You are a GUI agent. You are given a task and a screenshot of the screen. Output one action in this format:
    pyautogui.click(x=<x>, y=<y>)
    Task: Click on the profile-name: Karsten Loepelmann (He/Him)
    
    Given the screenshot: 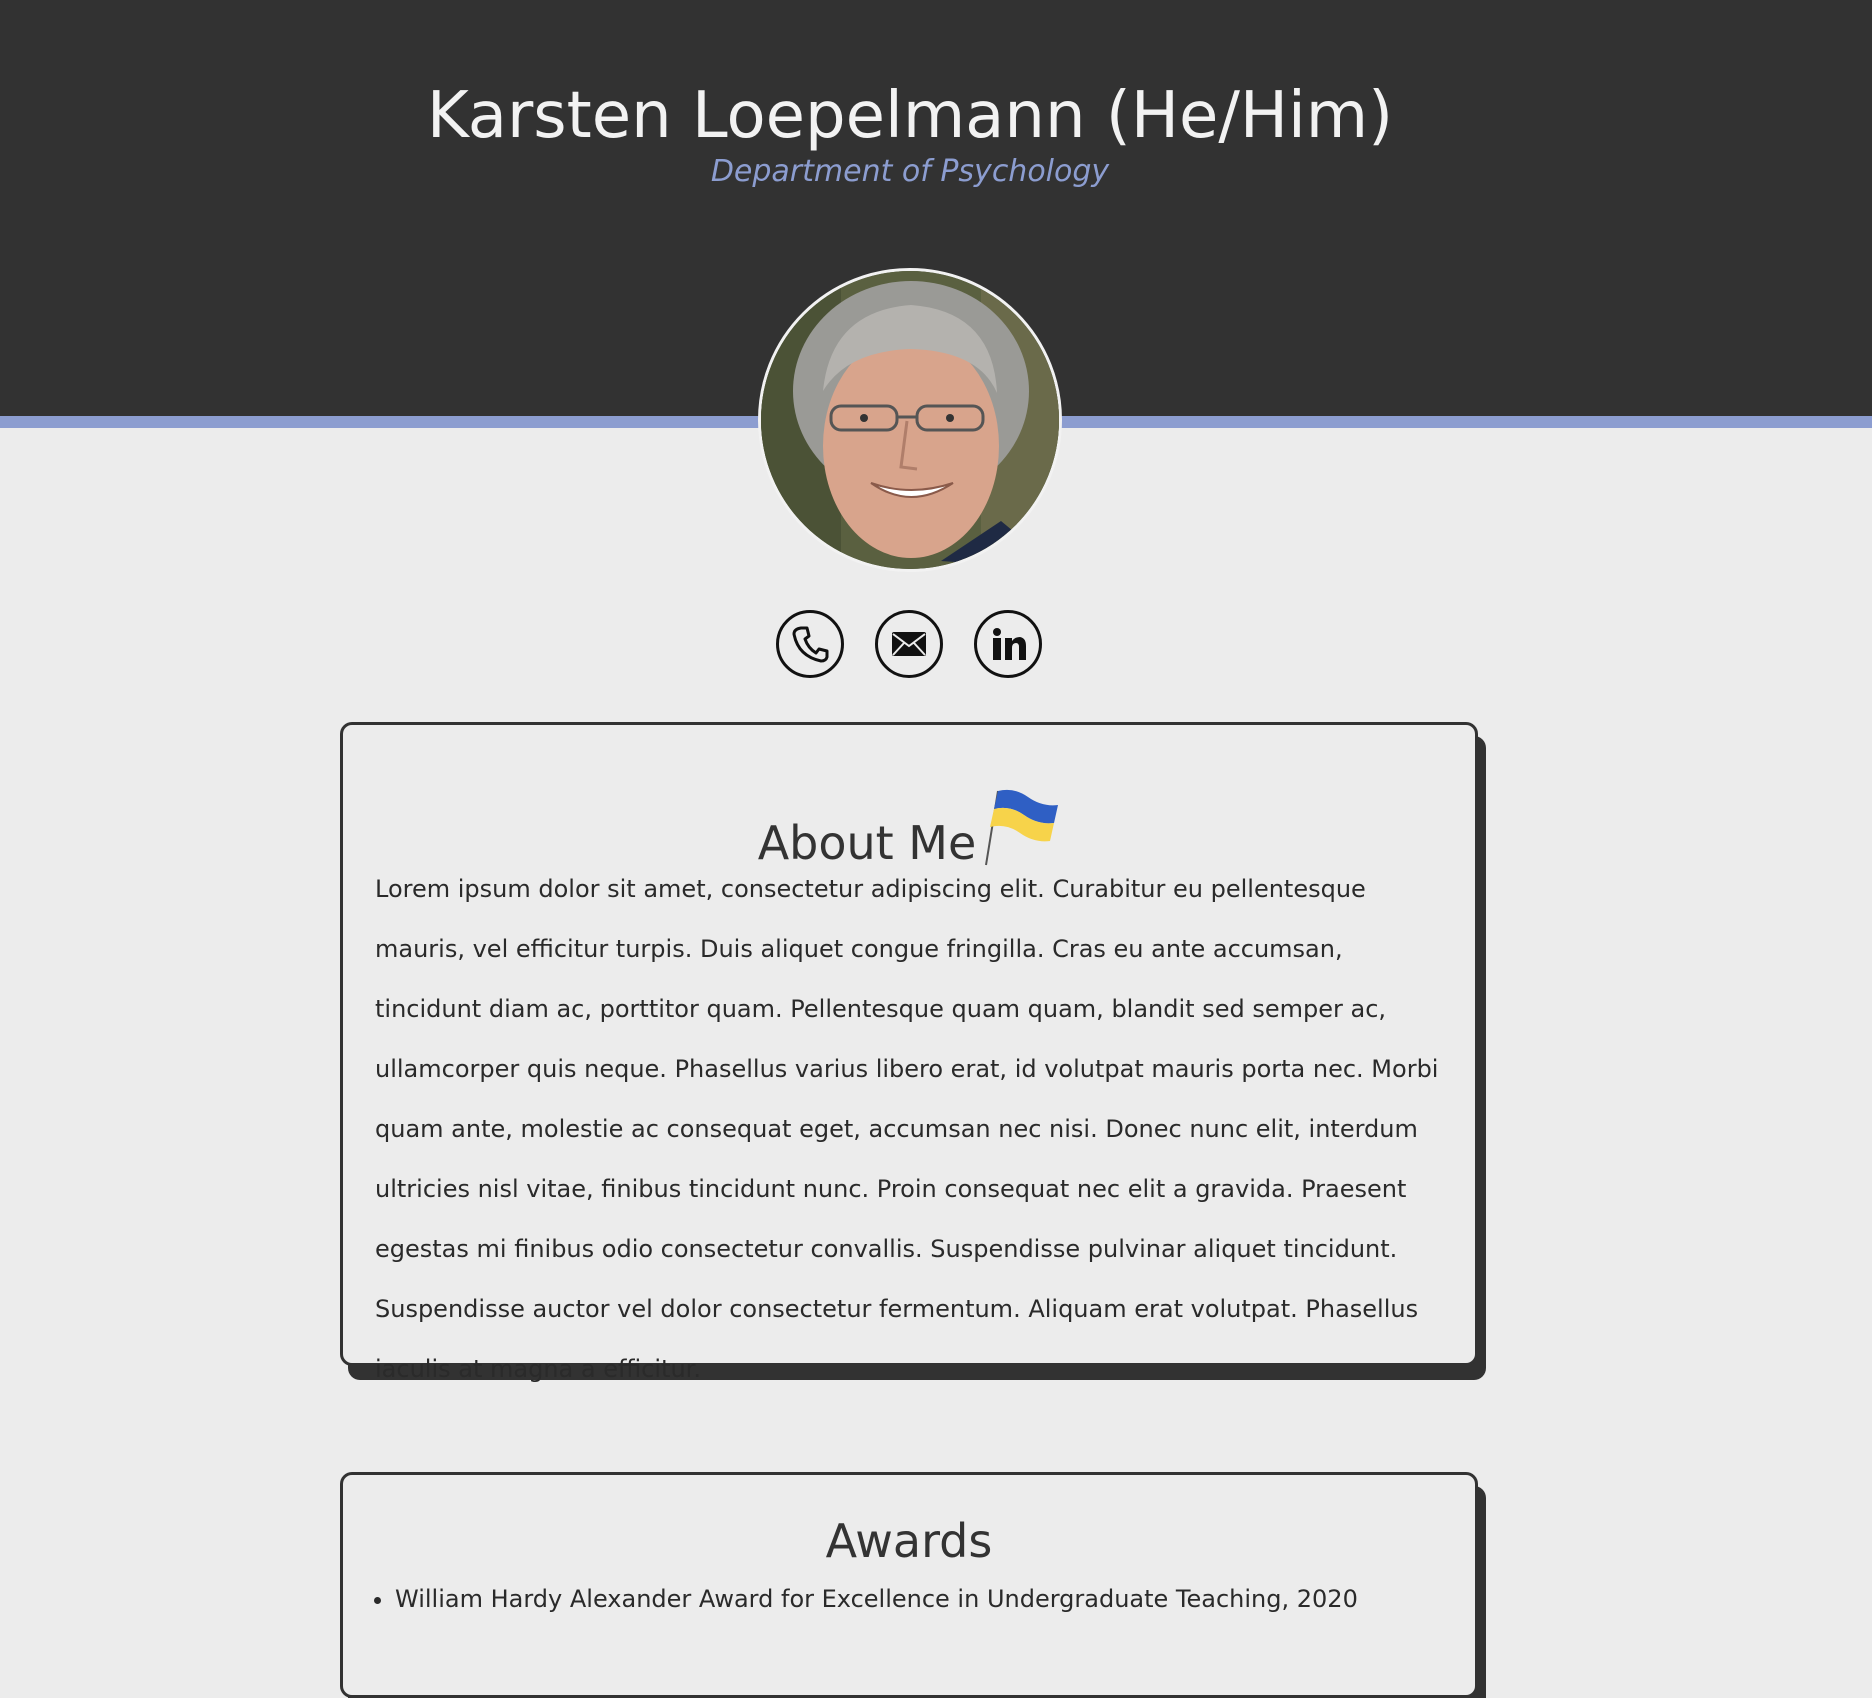 What is the action you would take?
    pyautogui.click(x=910, y=116)
    